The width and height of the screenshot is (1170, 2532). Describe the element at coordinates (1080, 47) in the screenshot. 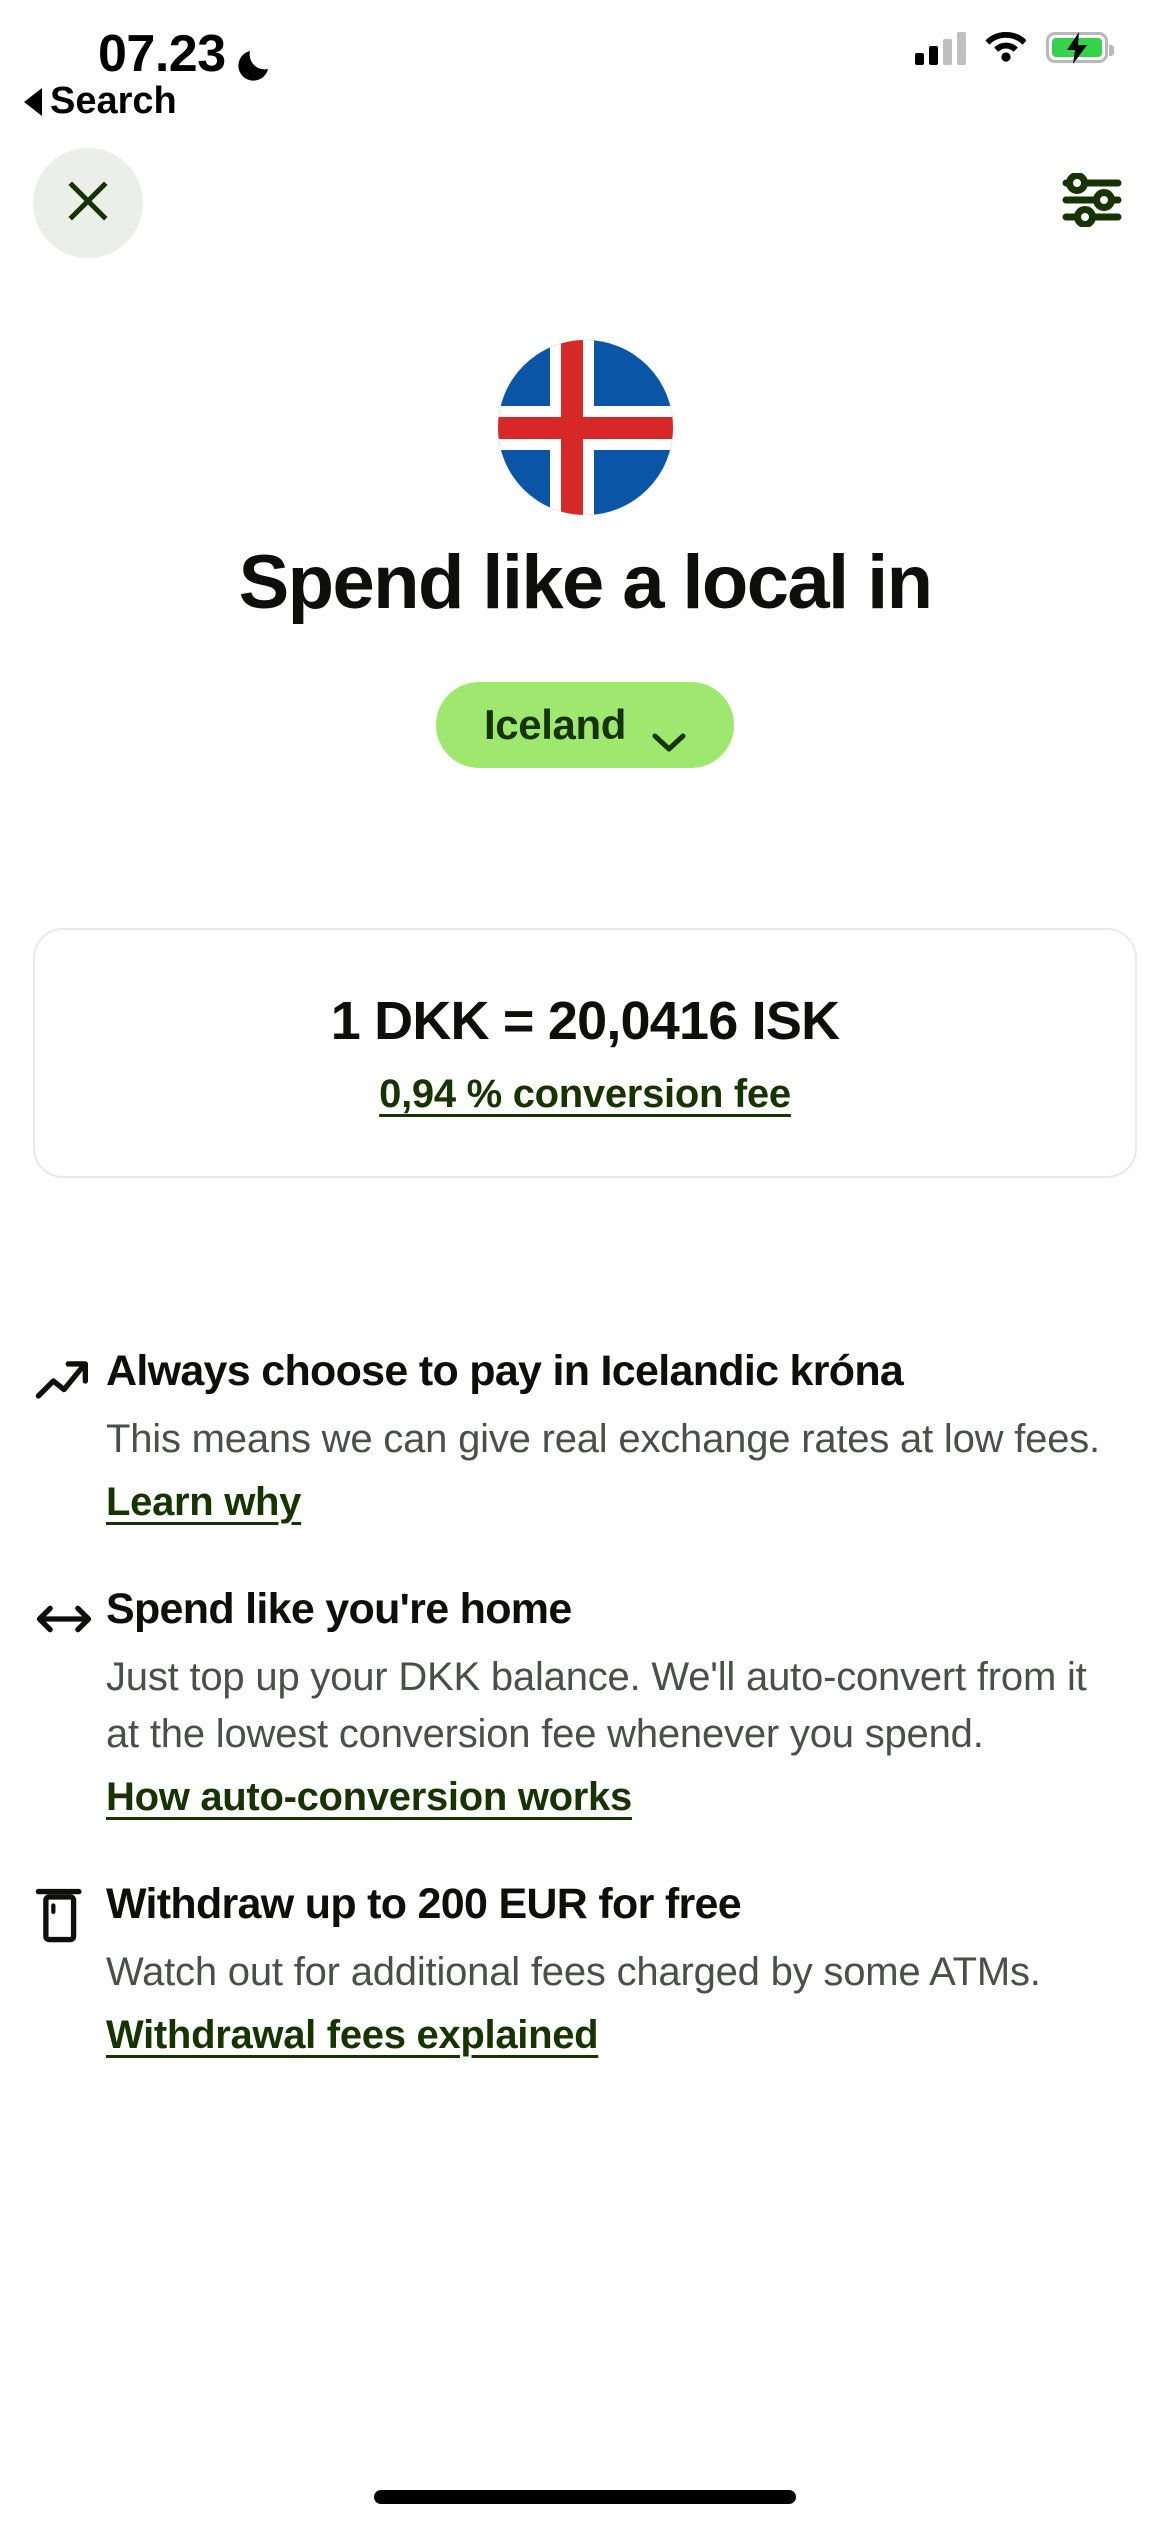

I see `battery-charging-icon` at that location.